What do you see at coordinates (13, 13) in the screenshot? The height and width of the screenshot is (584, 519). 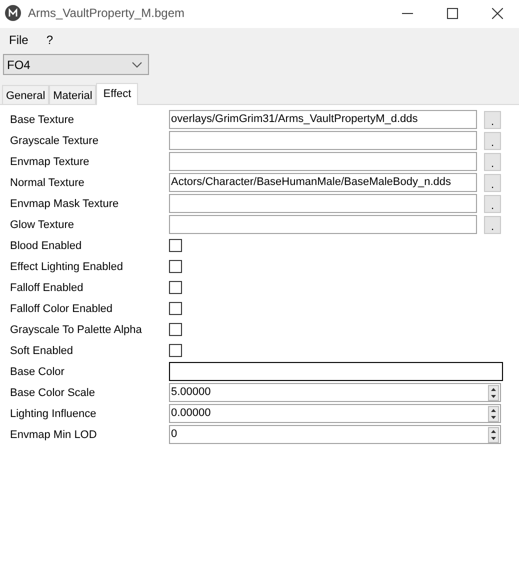 I see `app-icon` at bounding box center [13, 13].